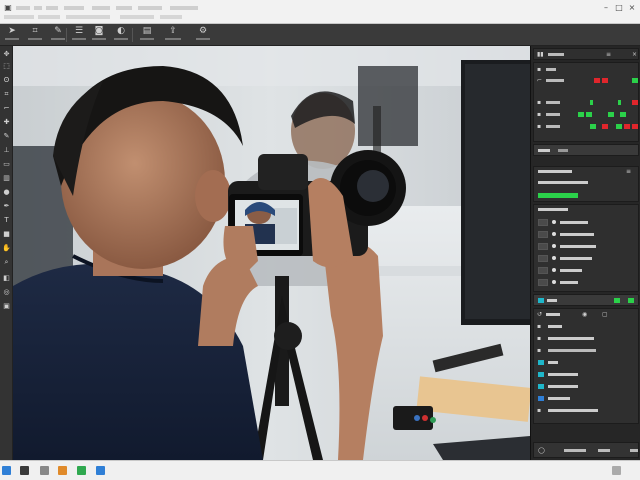 The height and width of the screenshot is (480, 640). Describe the element at coordinates (539, 69) in the screenshot. I see `info-icon: ▪` at that location.